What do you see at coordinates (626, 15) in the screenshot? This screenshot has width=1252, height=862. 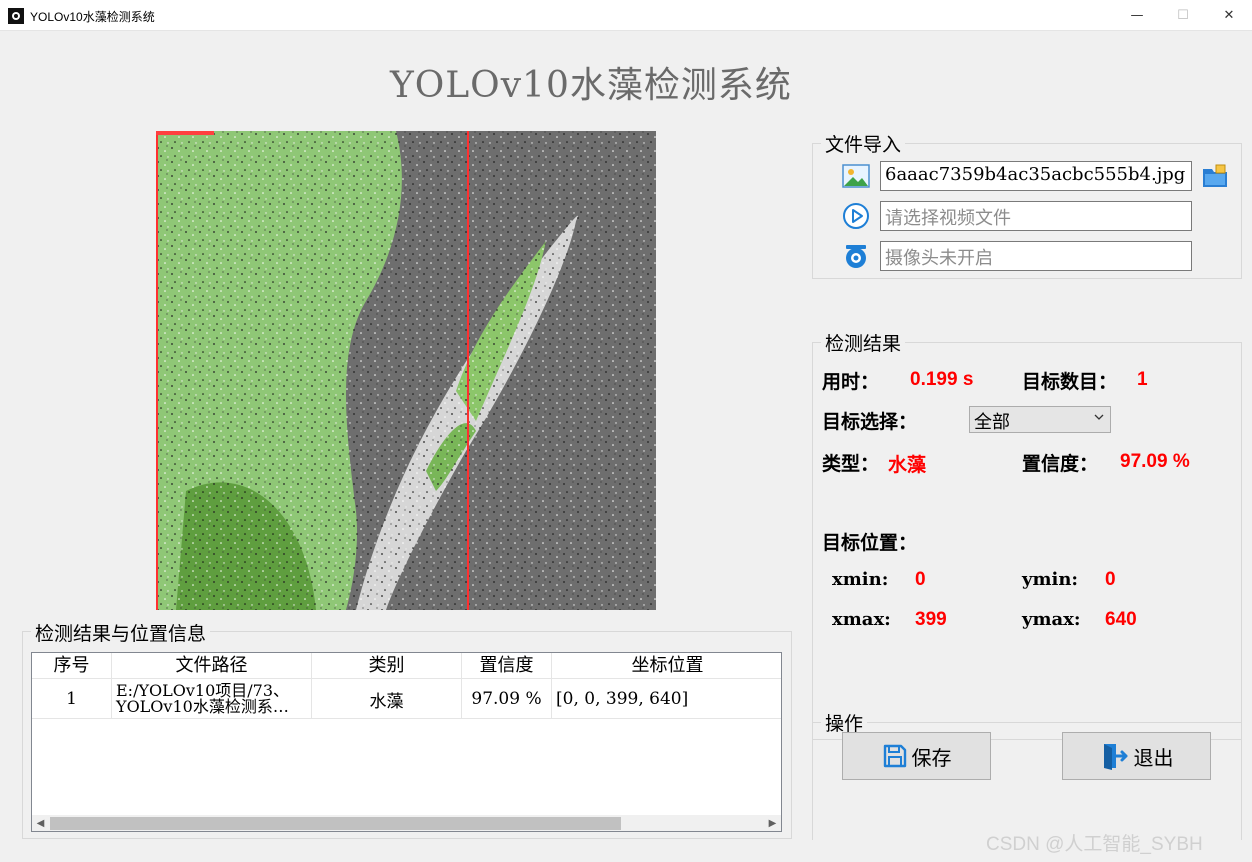 I see `title-bar: YOLOv10水藻检测系统 — ☐ ✕` at bounding box center [626, 15].